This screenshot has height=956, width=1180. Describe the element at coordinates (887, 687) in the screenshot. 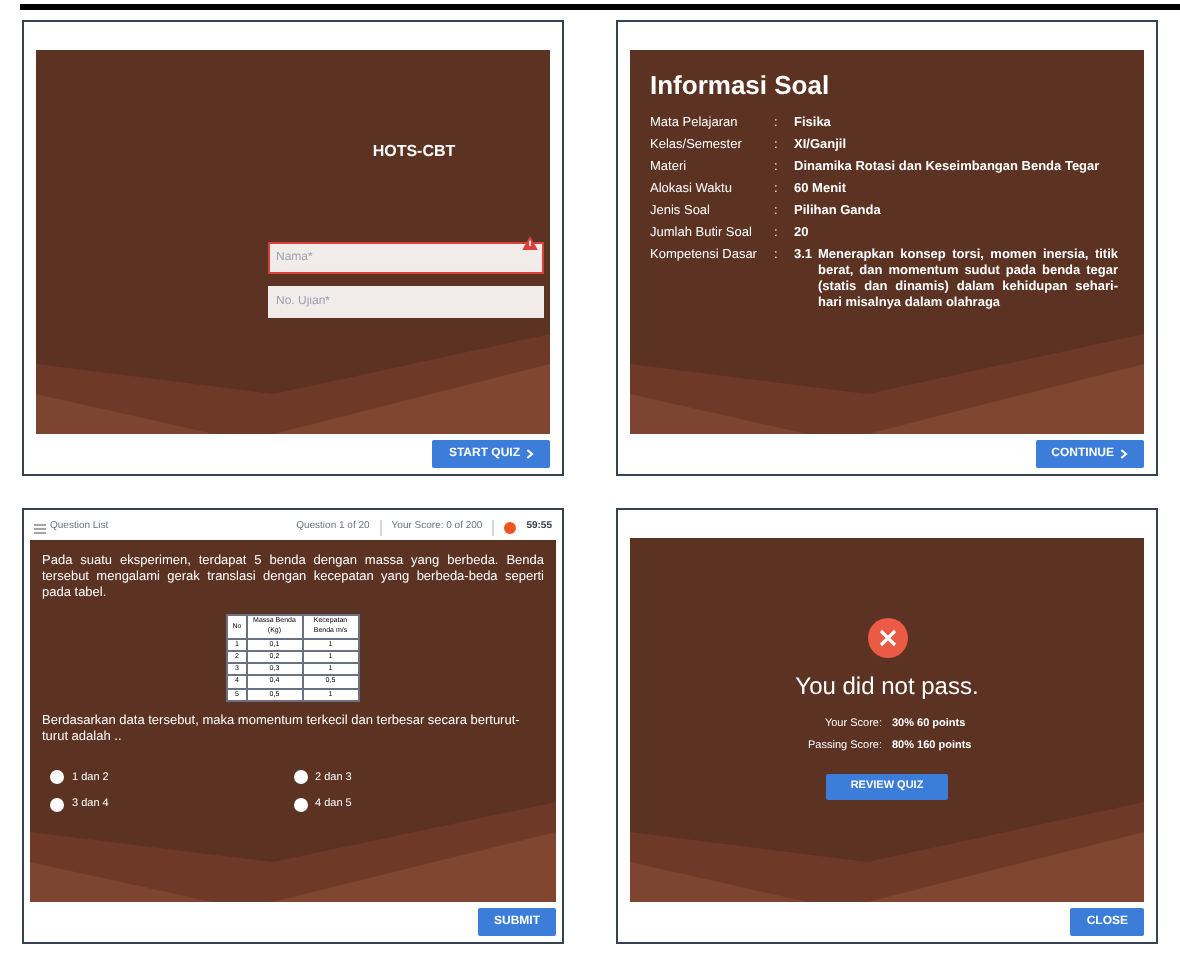

I see `result-message: You did not pass.` at that location.